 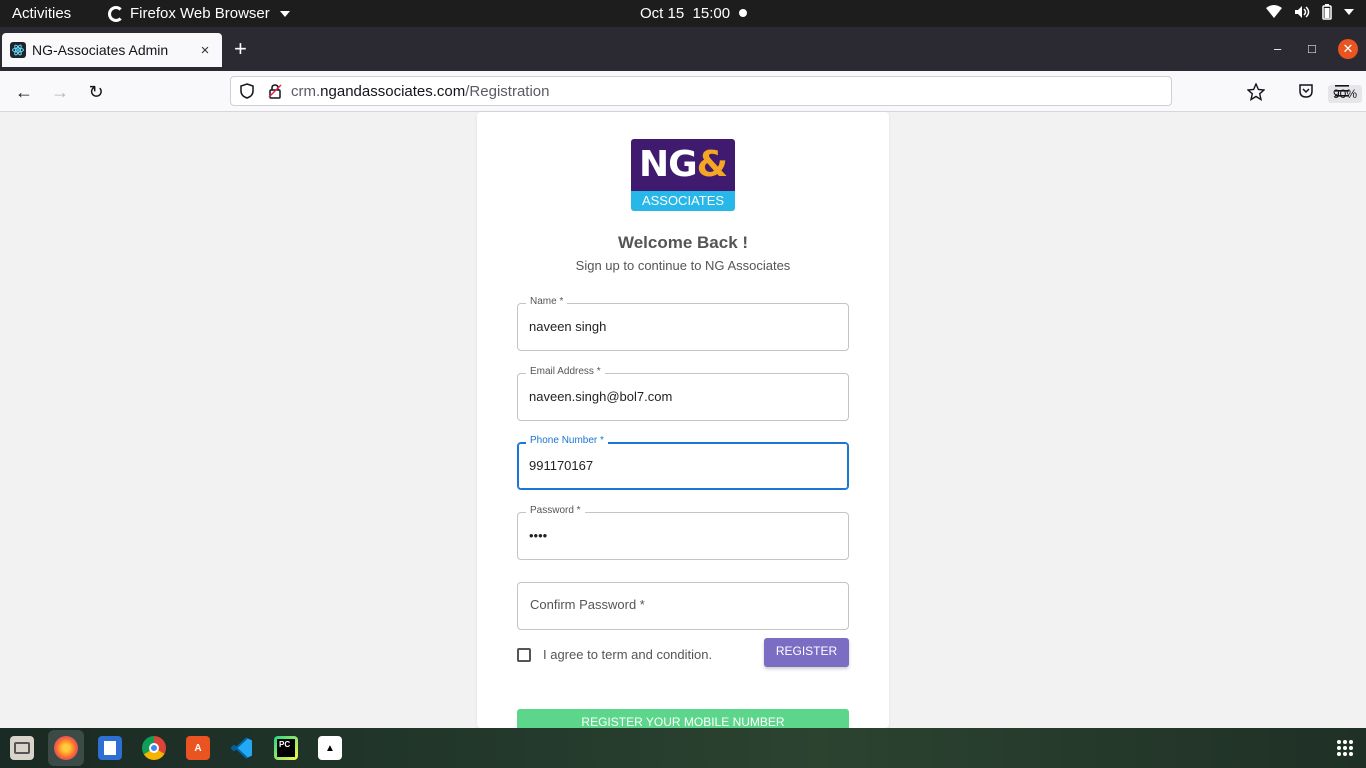 I want to click on app-menu: Firefox Web Browser, so click(x=199, y=13).